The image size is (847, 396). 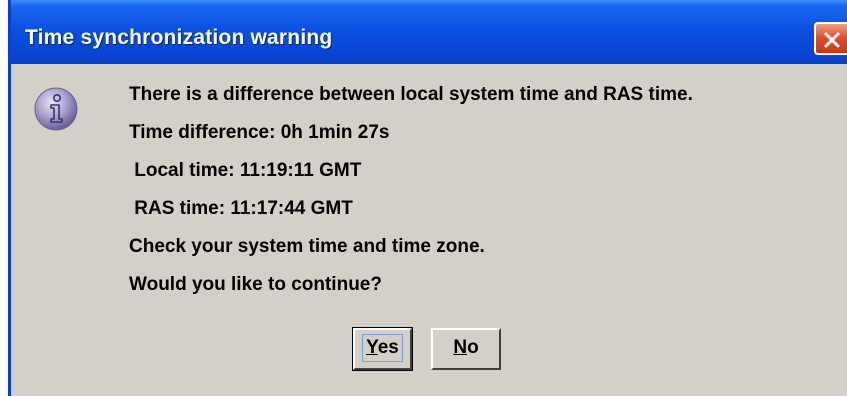 I want to click on message-line-time-difference: Time difference: 0h 1min 27s, so click(x=259, y=132).